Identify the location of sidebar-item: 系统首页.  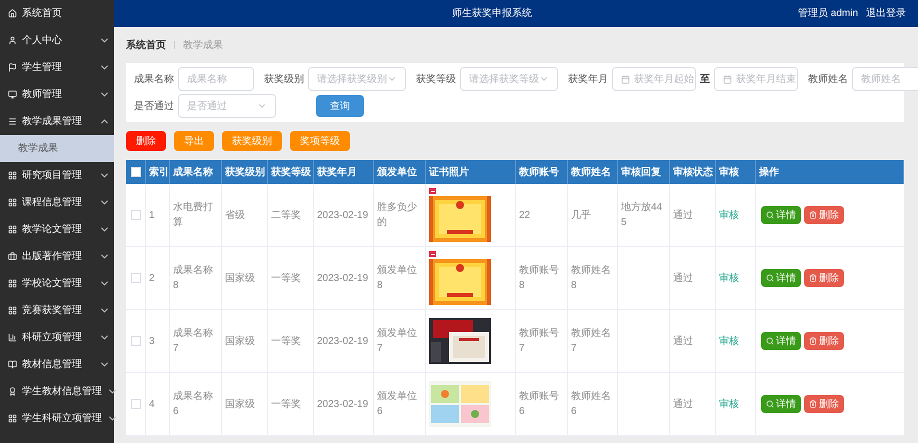
(57, 13).